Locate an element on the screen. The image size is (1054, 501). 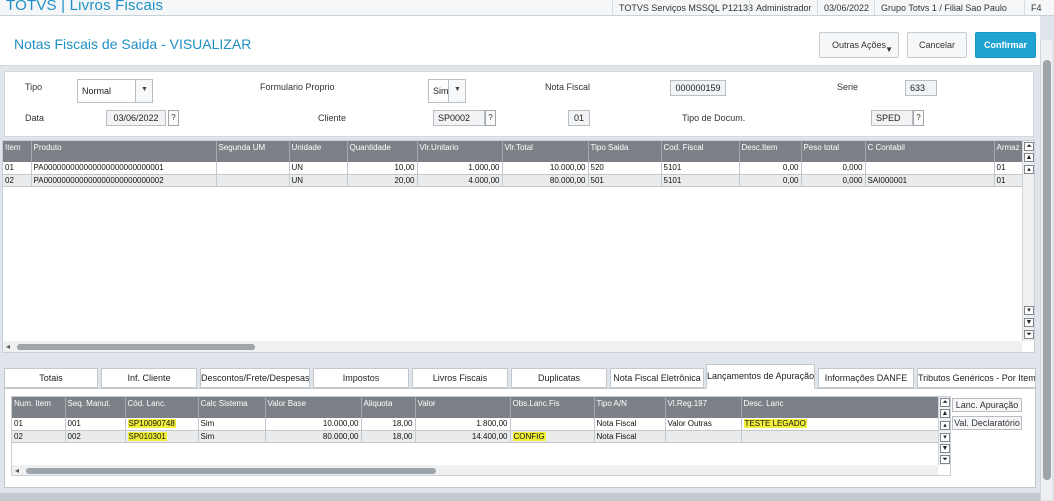
tipo-select: Normal ▼ is located at coordinates (115, 91).